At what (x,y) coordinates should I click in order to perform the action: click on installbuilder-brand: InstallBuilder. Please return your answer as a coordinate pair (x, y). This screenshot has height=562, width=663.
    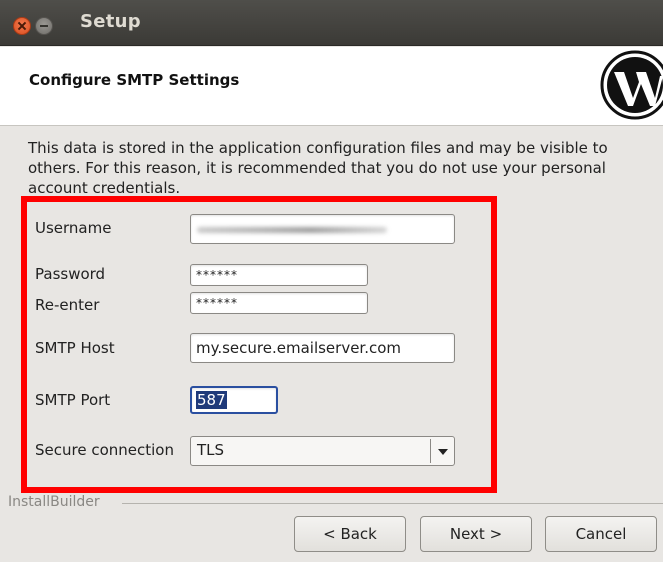
    Looking at the image, I should click on (54, 502).